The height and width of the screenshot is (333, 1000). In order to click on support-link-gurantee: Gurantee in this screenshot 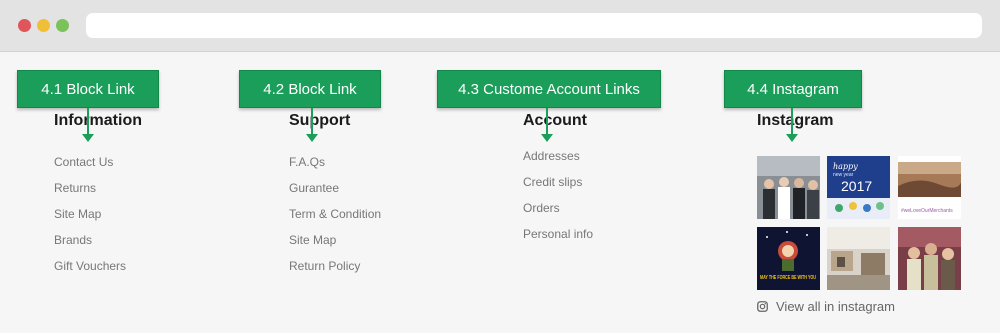, I will do `click(314, 188)`.